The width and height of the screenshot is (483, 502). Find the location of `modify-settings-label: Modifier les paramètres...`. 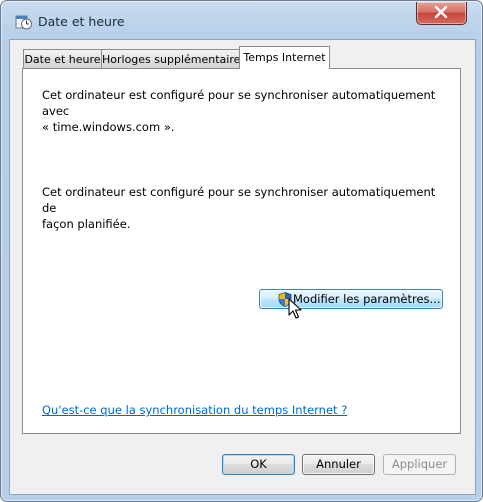

modify-settings-label: Modifier les paramètres... is located at coordinates (367, 299).